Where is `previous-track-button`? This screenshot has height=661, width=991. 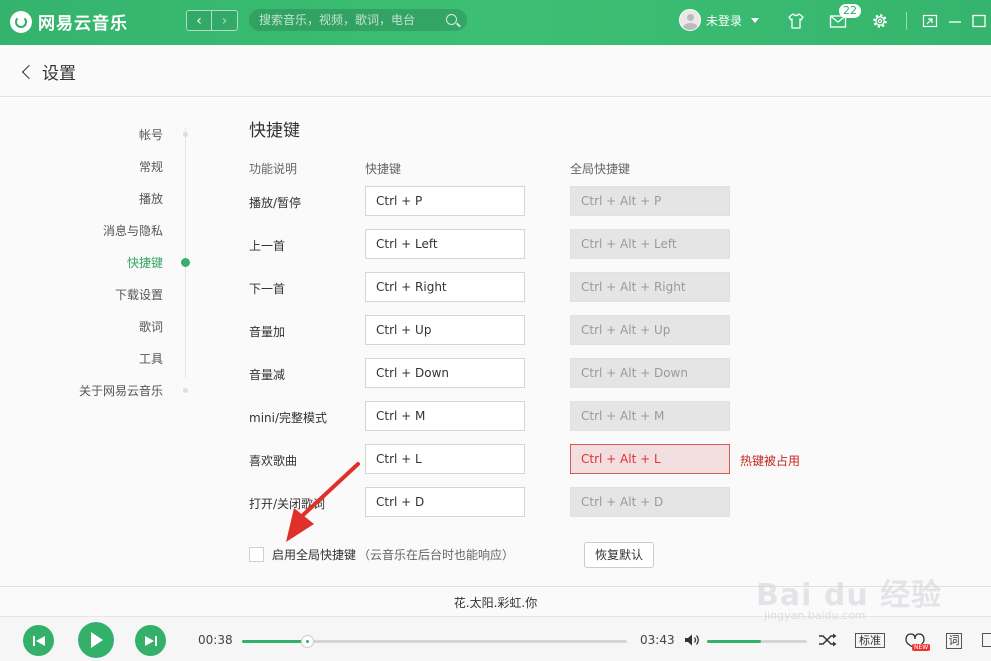
previous-track-button is located at coordinates (38, 640).